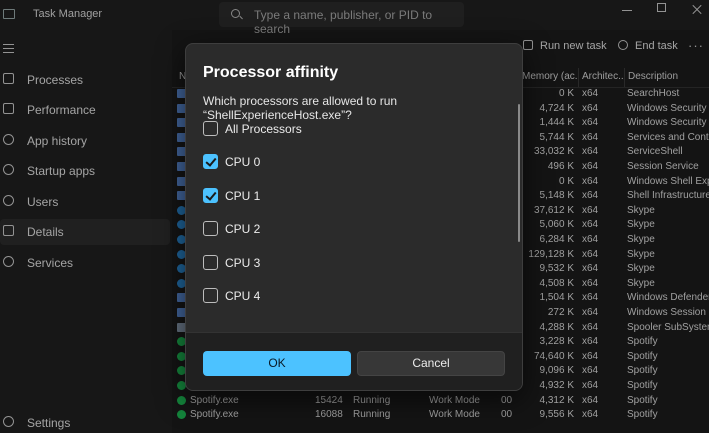 This screenshot has height=433, width=709. Describe the element at coordinates (243, 162) in the screenshot. I see `option-label: CPU 0` at that location.